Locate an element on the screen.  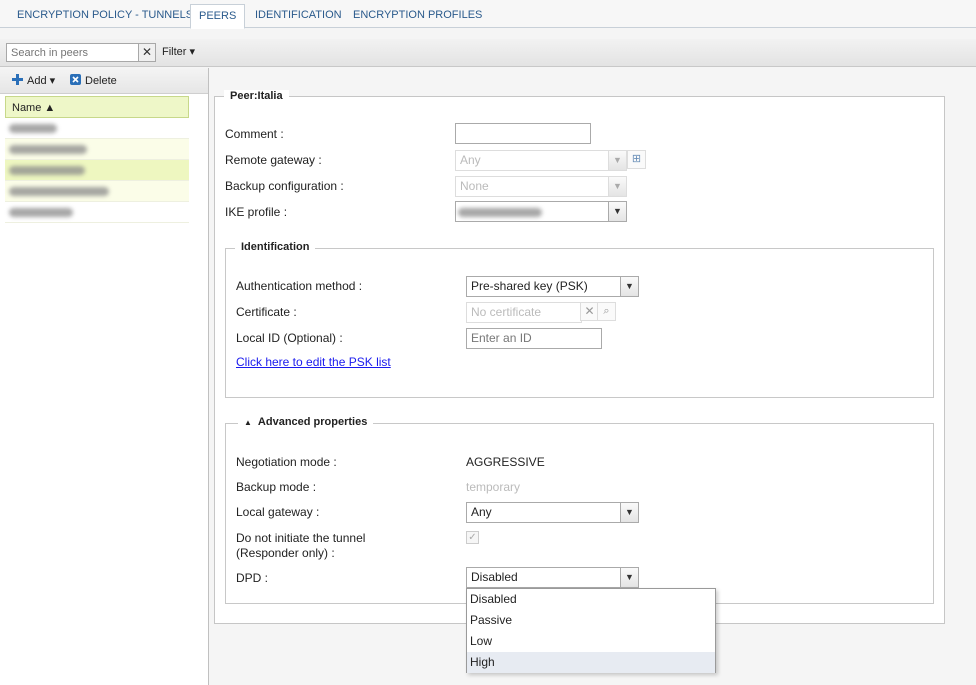
add-button: Add ▾ is located at coordinates (33, 80).